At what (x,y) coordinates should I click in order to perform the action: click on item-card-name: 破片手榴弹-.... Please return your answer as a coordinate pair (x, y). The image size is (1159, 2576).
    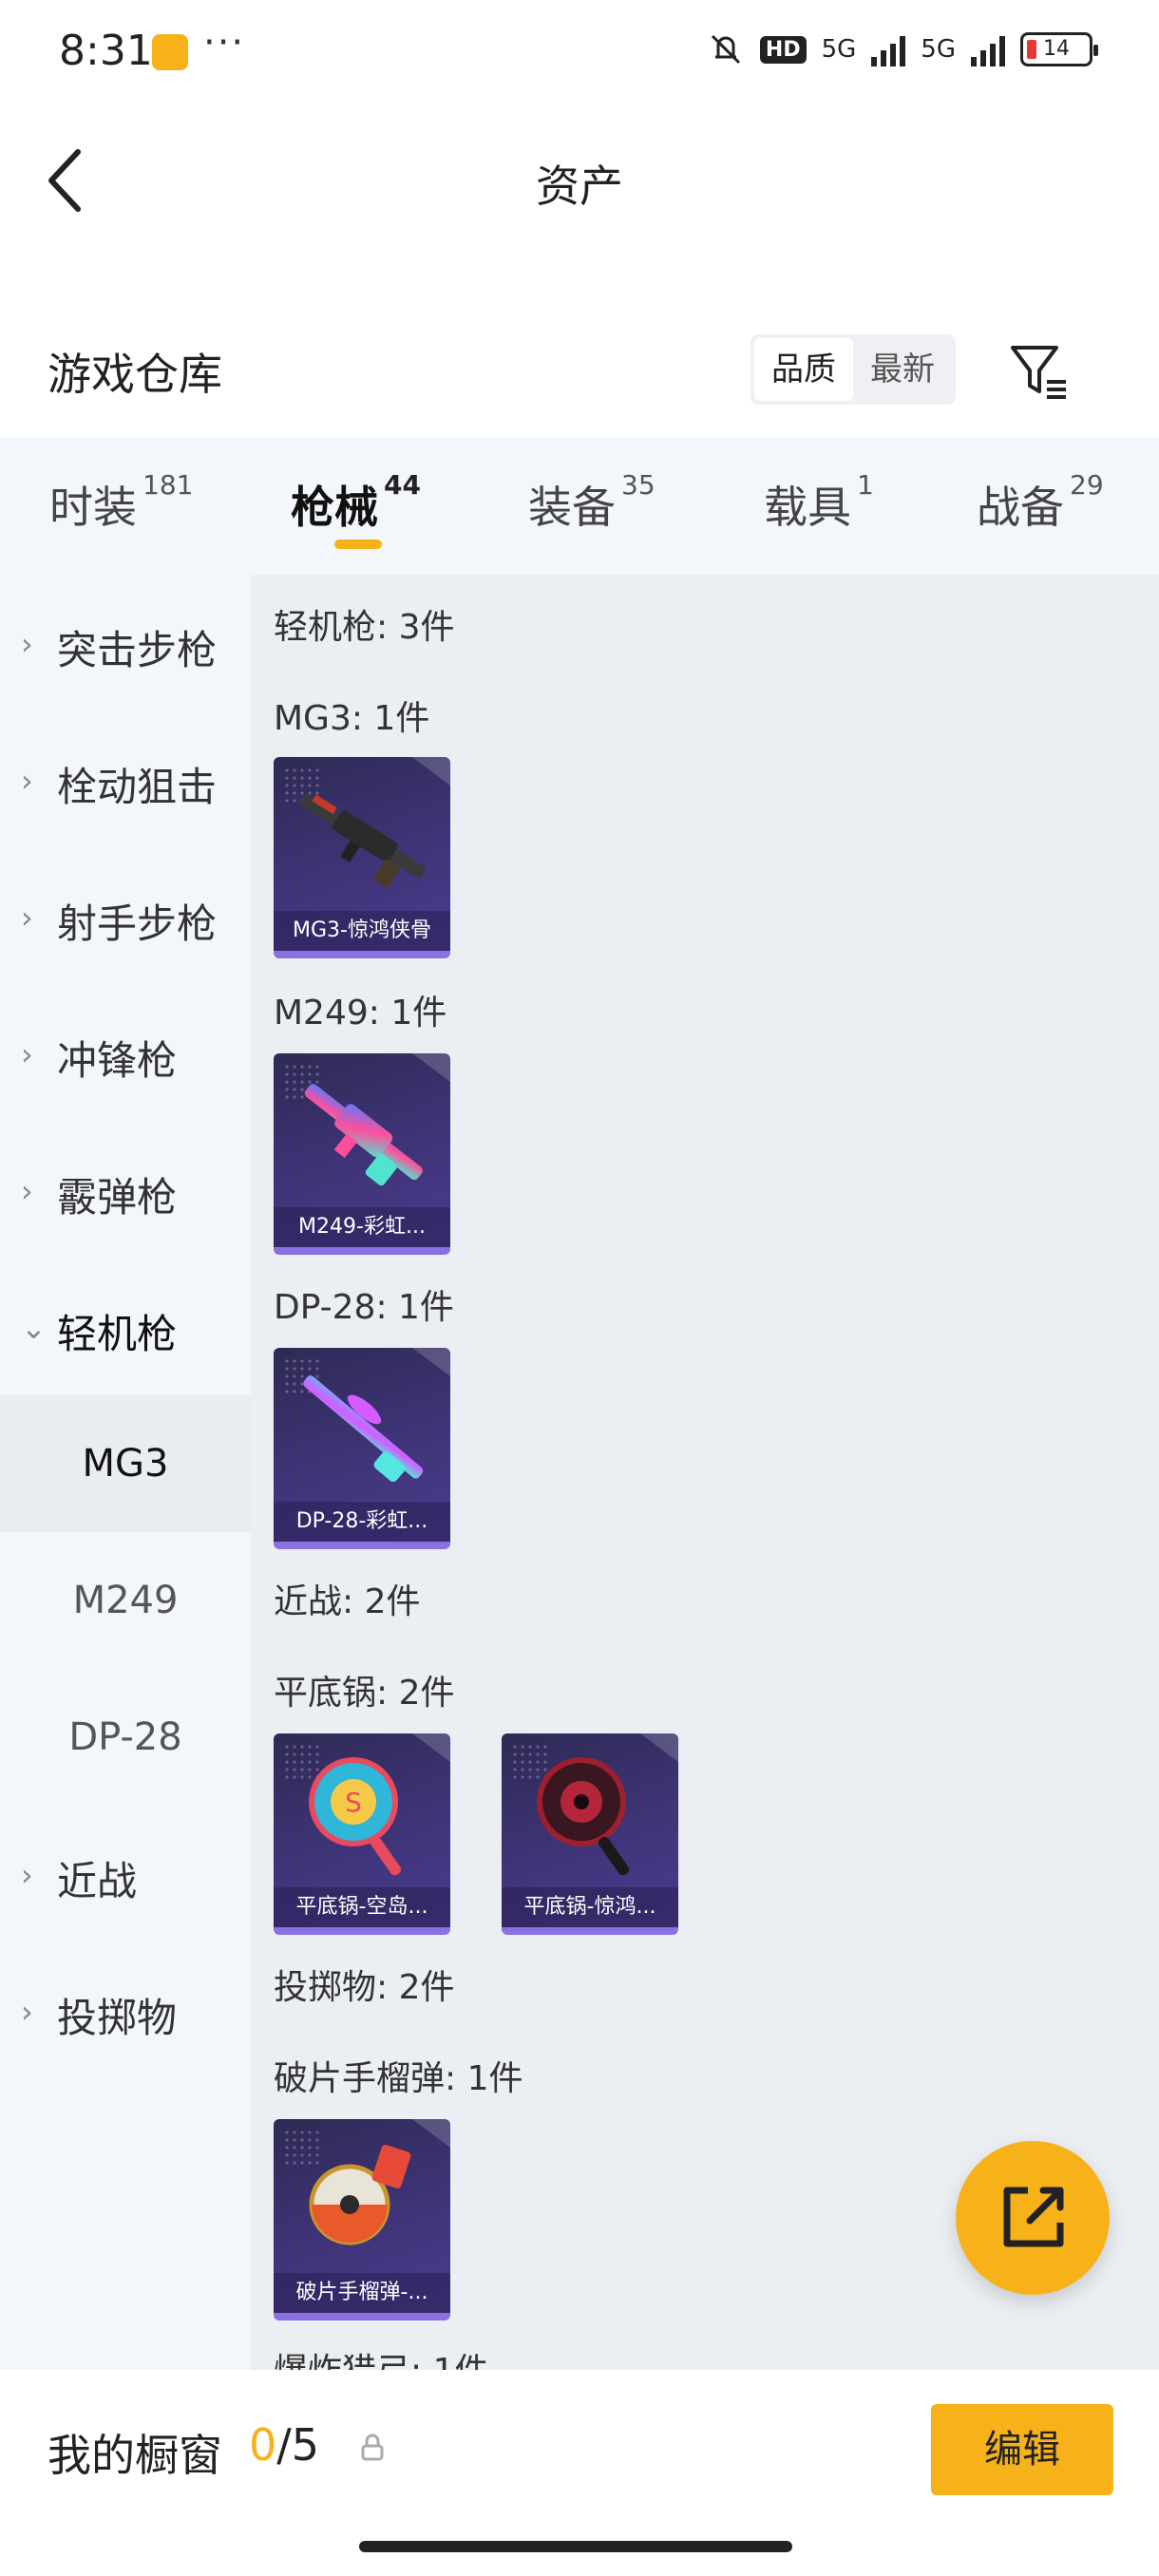
    Looking at the image, I should click on (362, 2293).